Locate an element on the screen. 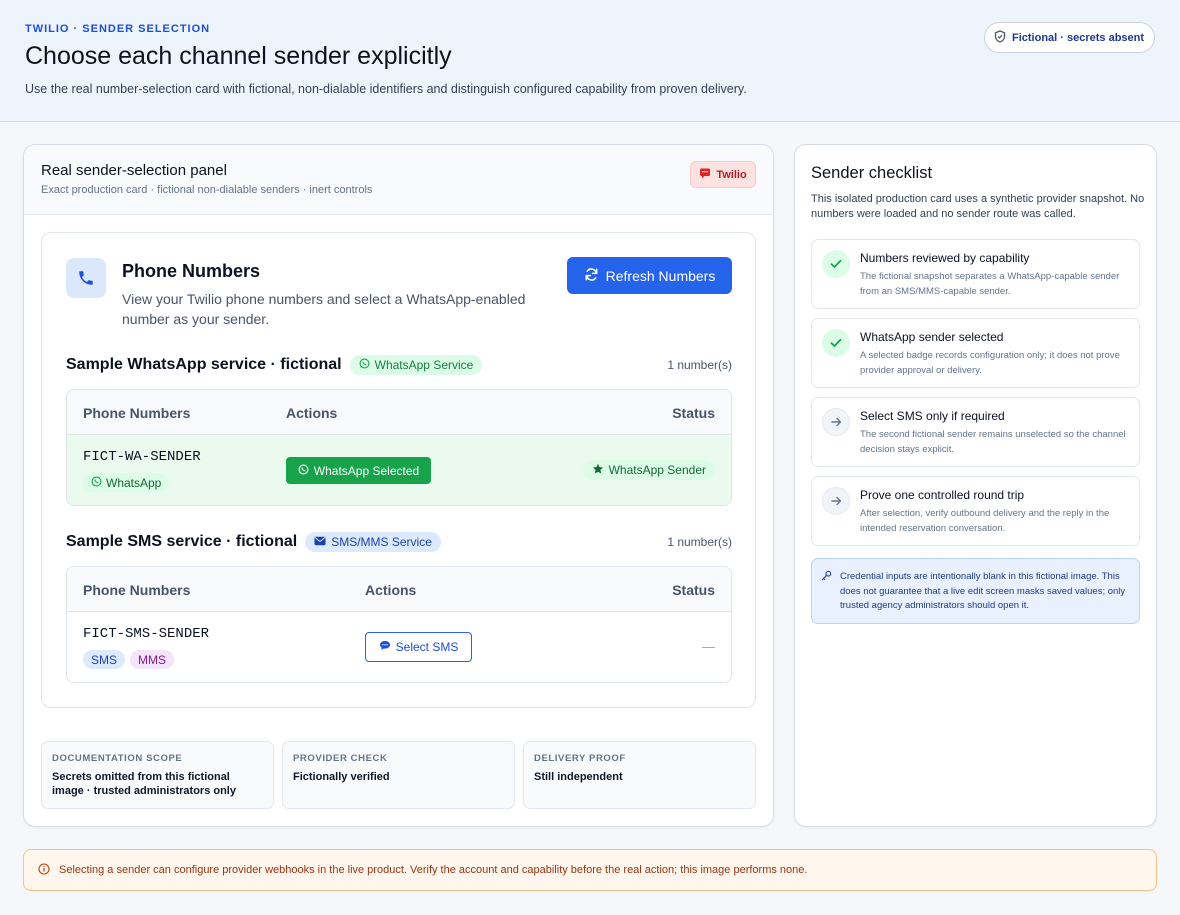  checklist-title: Sender checklist is located at coordinates (872, 173).